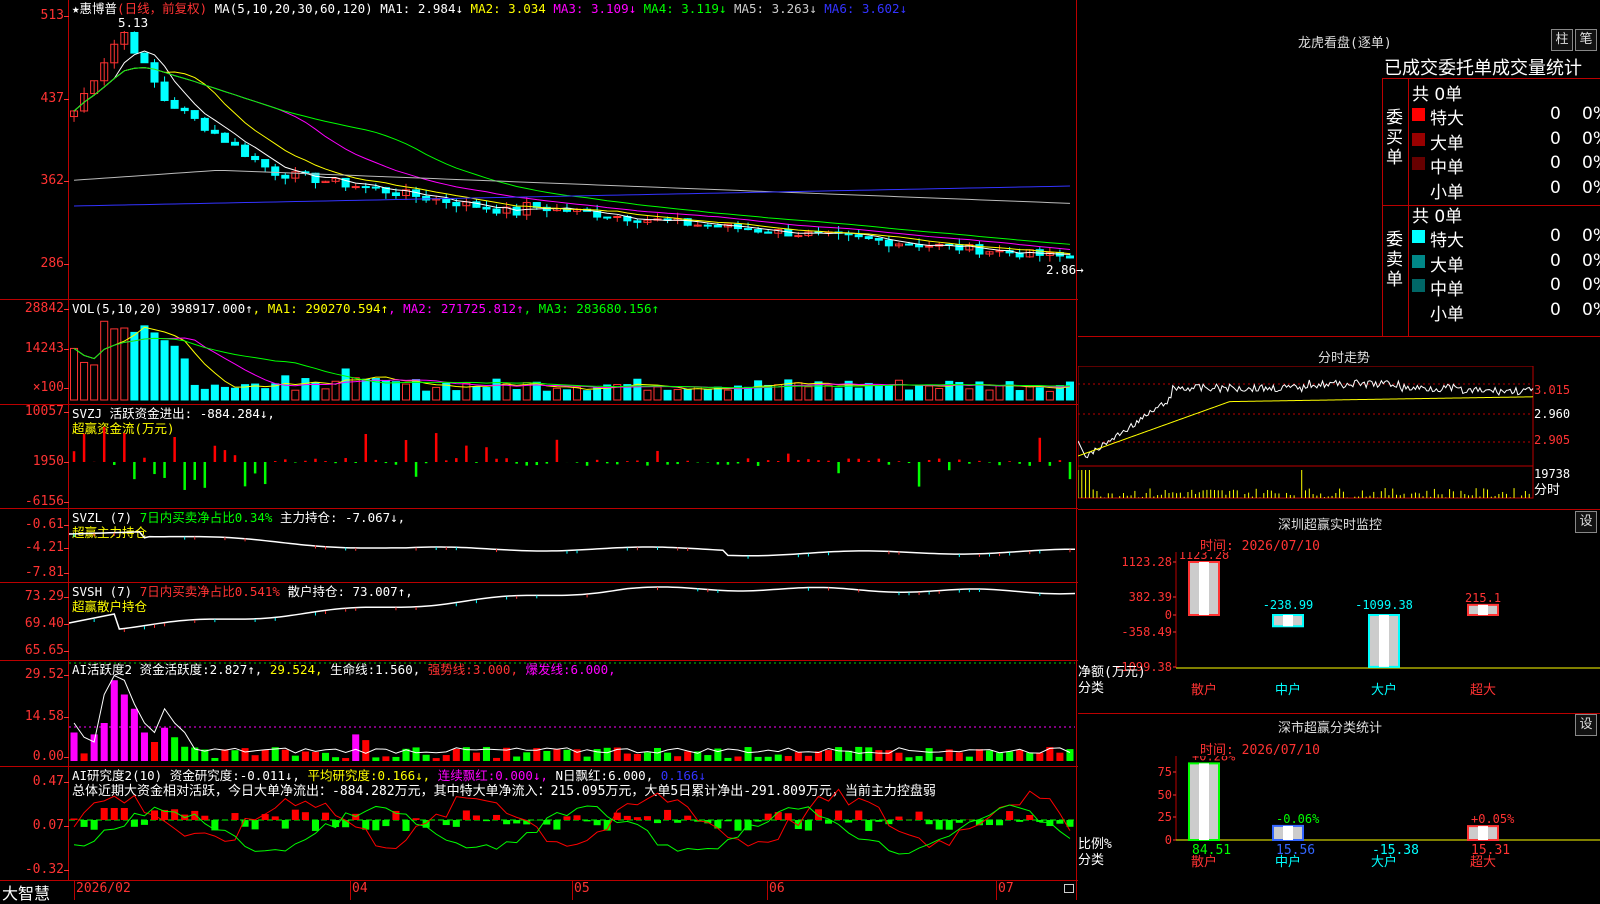 This screenshot has width=1600, height=904. Describe the element at coordinates (572, 545) in the screenshot. I see `svzl-chart` at that location.